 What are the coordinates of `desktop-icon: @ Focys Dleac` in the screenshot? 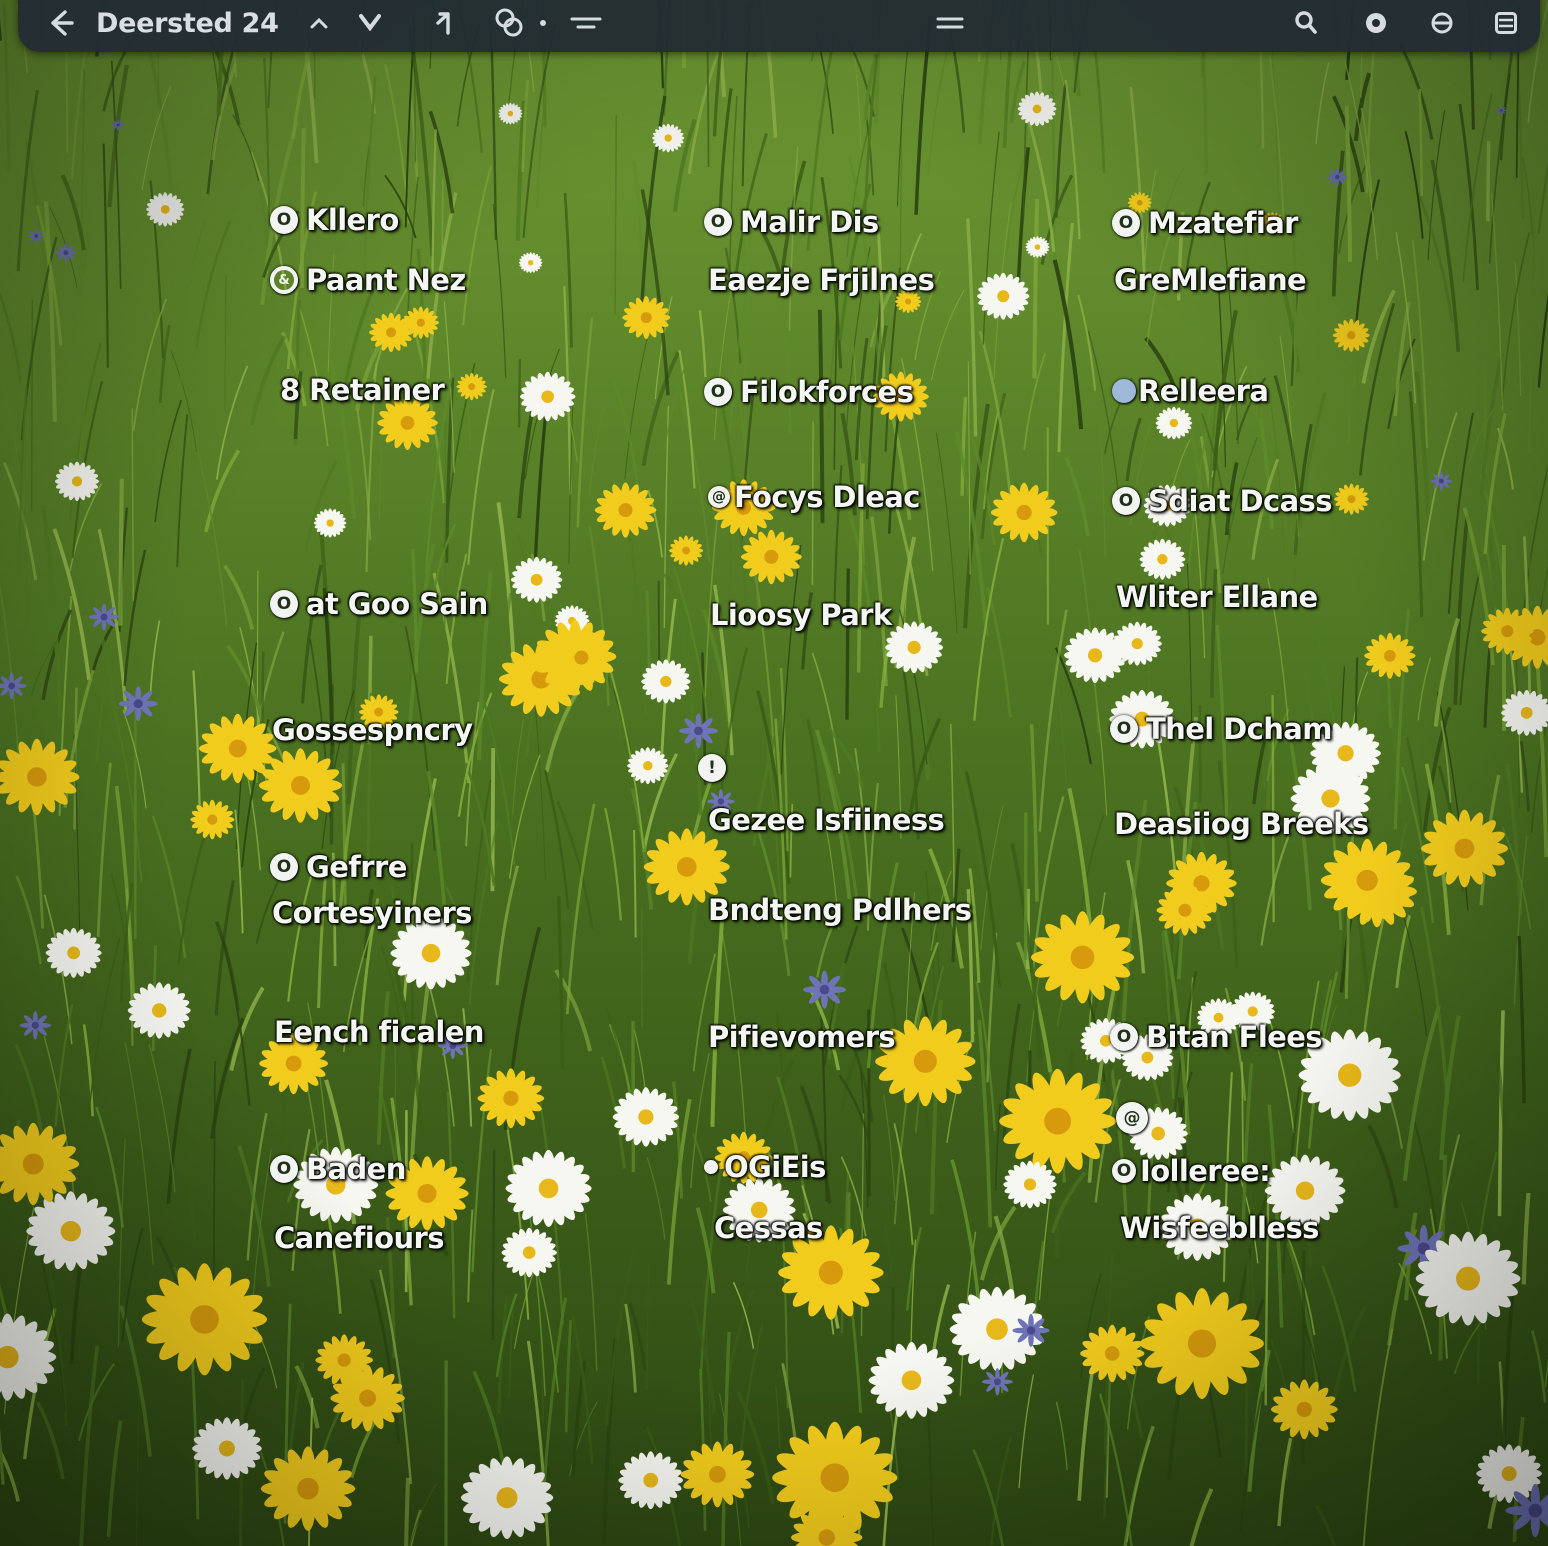 It's located at (814, 497).